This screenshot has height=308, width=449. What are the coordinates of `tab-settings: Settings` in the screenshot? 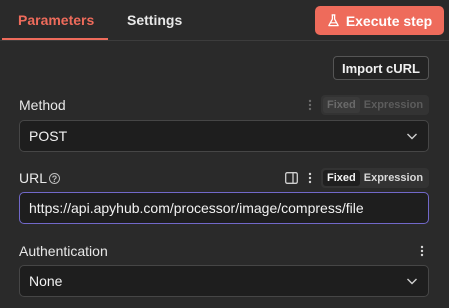 It's located at (154, 20).